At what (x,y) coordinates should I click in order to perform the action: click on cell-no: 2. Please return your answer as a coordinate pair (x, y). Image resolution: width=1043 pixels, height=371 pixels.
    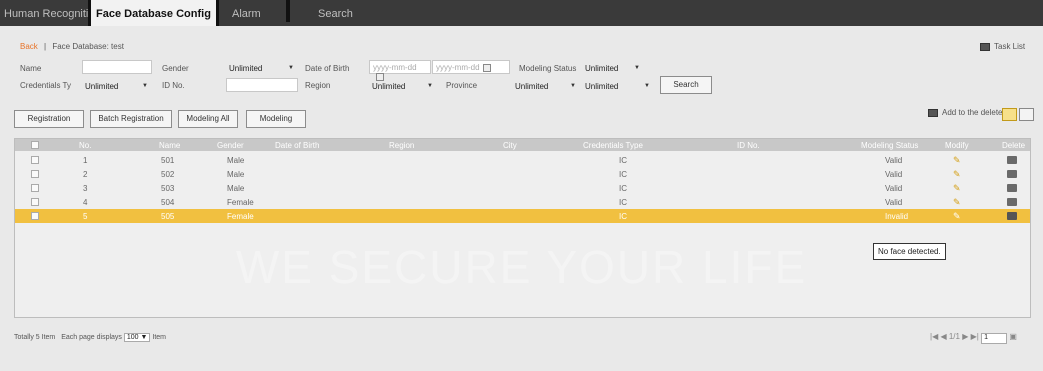
    Looking at the image, I should click on (85, 174).